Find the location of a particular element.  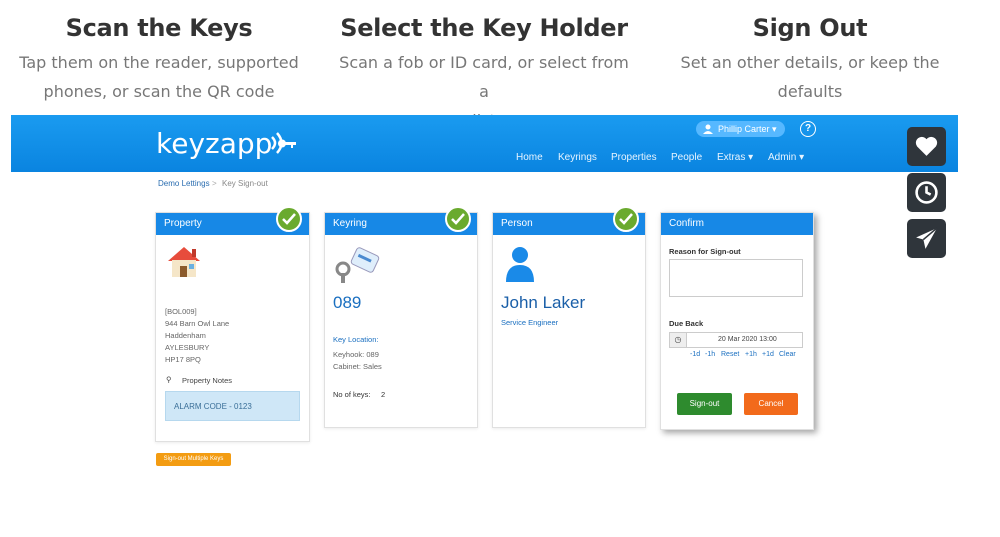

step-title: Sign Out is located at coordinates (810, 28).